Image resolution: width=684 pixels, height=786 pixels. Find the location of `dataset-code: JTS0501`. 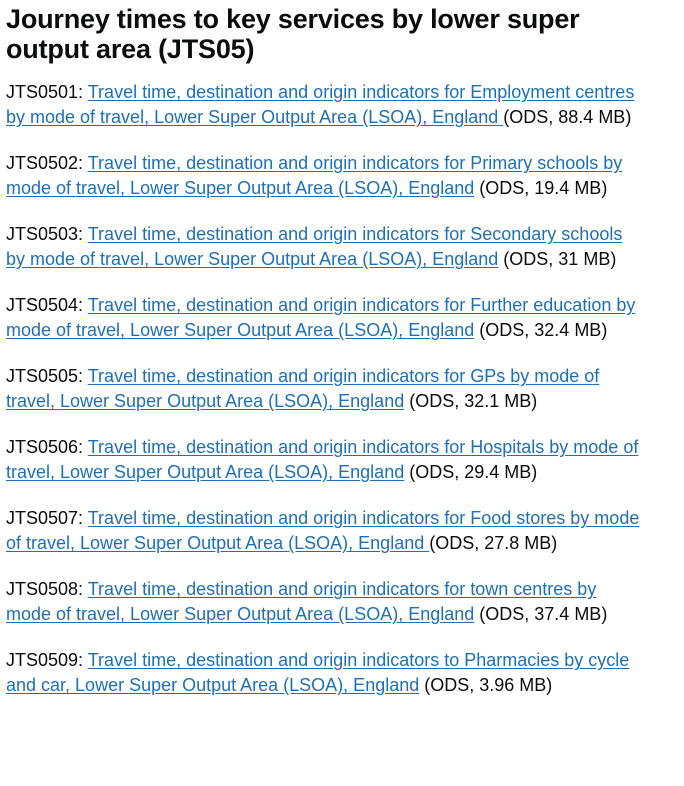

dataset-code: JTS0501 is located at coordinates (42, 92).